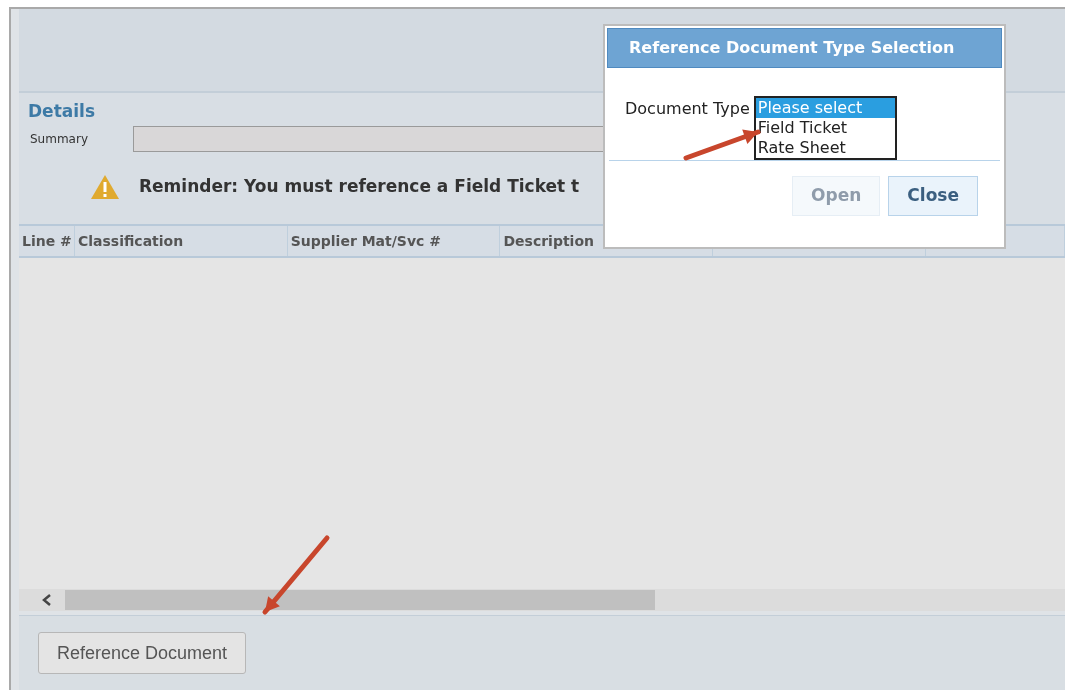 Image resolution: width=1065 pixels, height=696 pixels. I want to click on column-header: Classification, so click(181, 241).